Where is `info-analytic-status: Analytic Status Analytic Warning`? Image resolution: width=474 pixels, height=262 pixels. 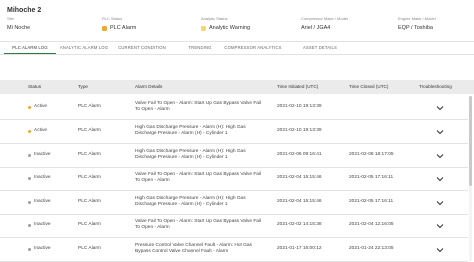 info-analytic-status: Analytic Status Analytic Warning is located at coordinates (225, 23).